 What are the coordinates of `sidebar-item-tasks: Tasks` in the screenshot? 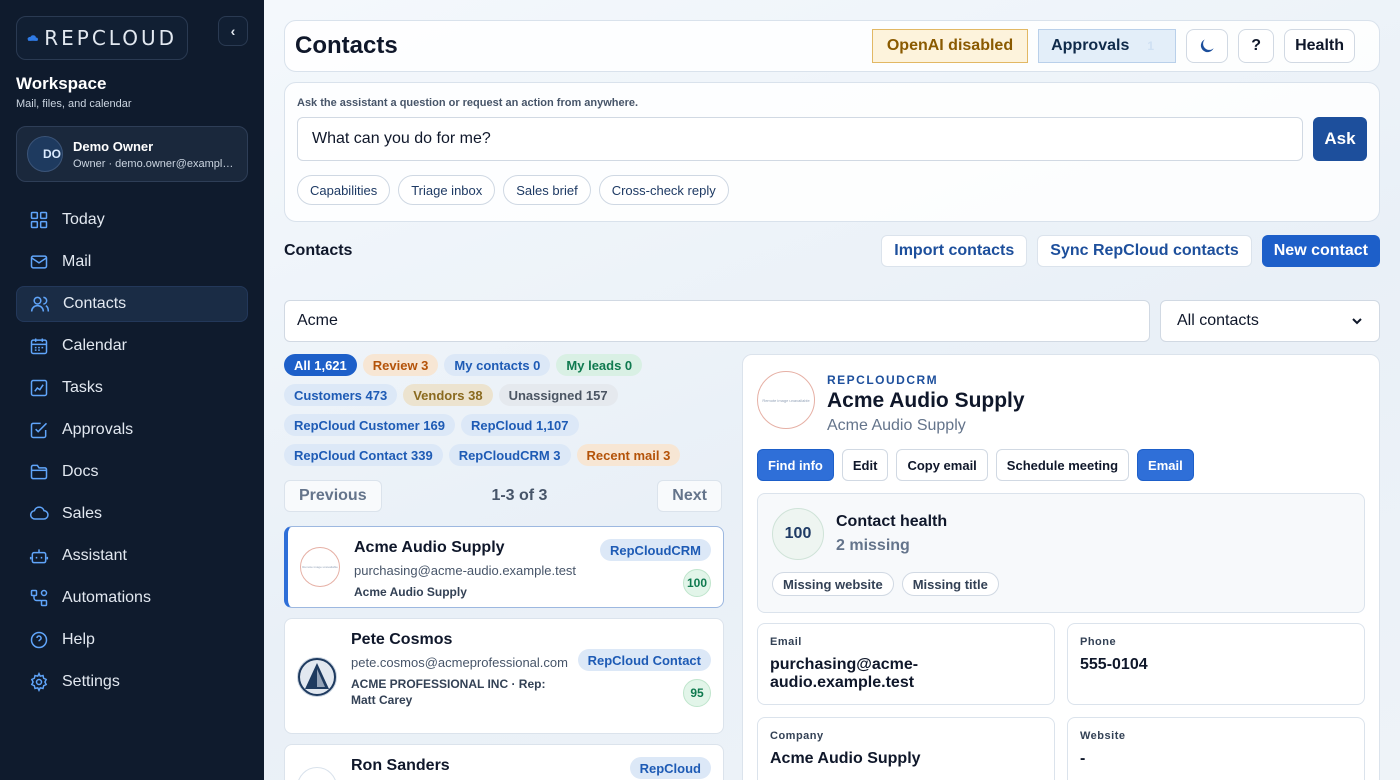 It's located at (132, 388).